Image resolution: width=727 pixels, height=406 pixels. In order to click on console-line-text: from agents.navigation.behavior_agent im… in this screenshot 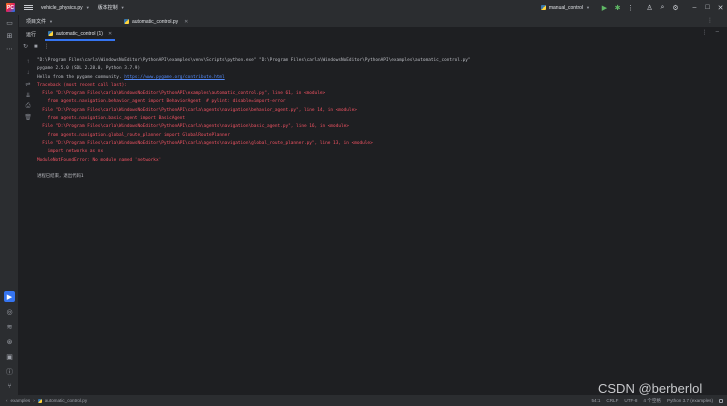, I will do `click(161, 102)`.